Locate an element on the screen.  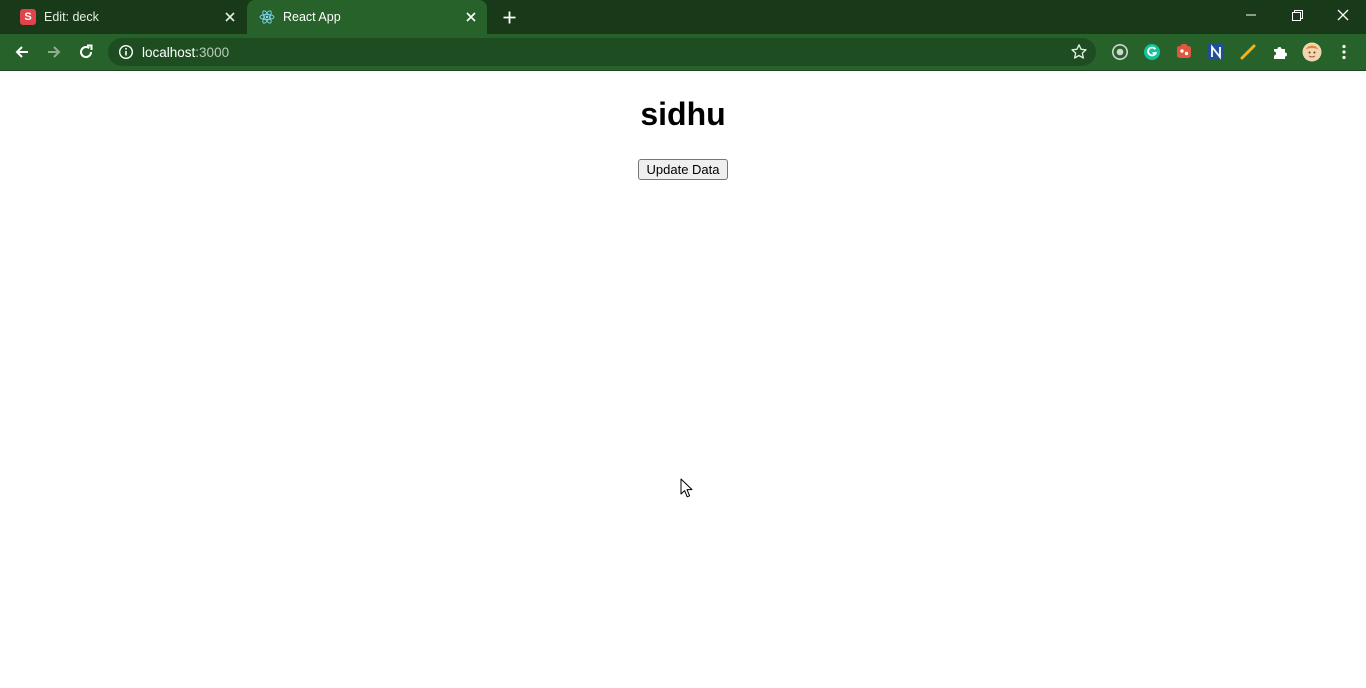
react-icon is located at coordinates (267, 17).